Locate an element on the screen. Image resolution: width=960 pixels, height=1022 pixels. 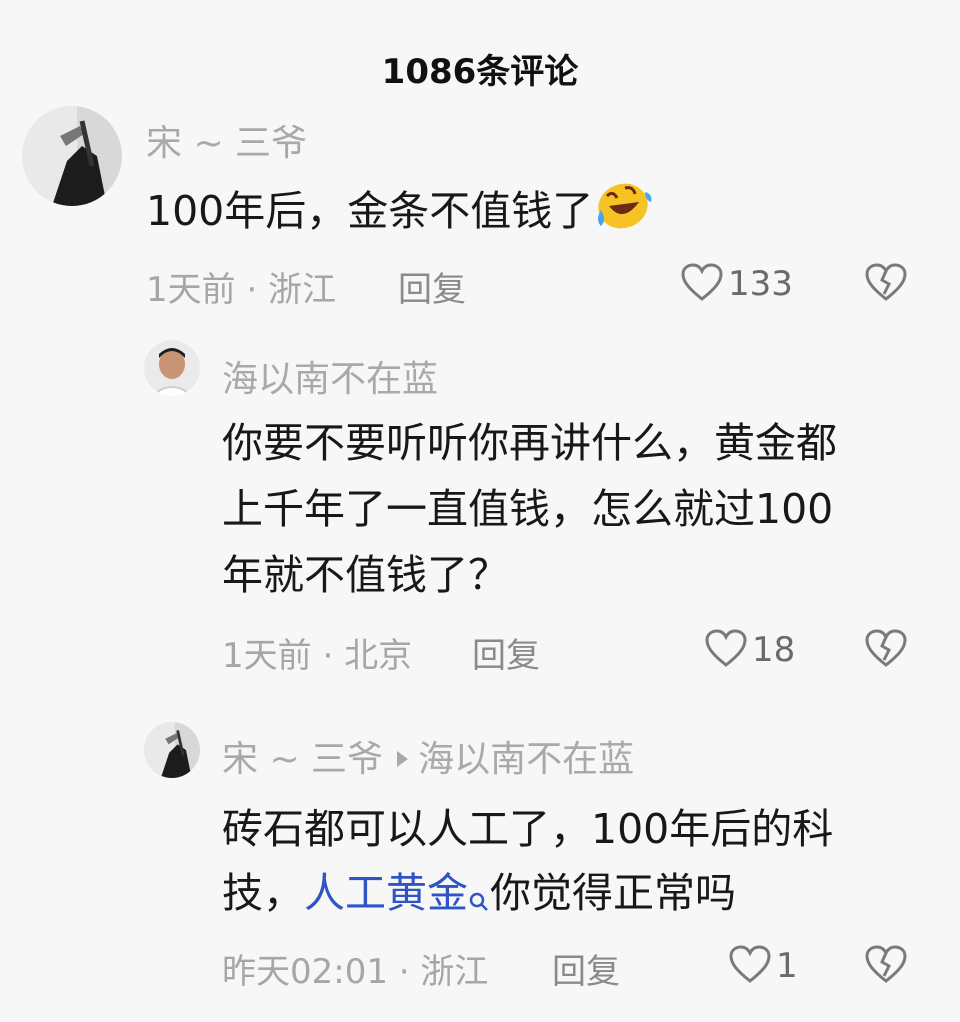
search-icon is located at coordinates (479, 899).